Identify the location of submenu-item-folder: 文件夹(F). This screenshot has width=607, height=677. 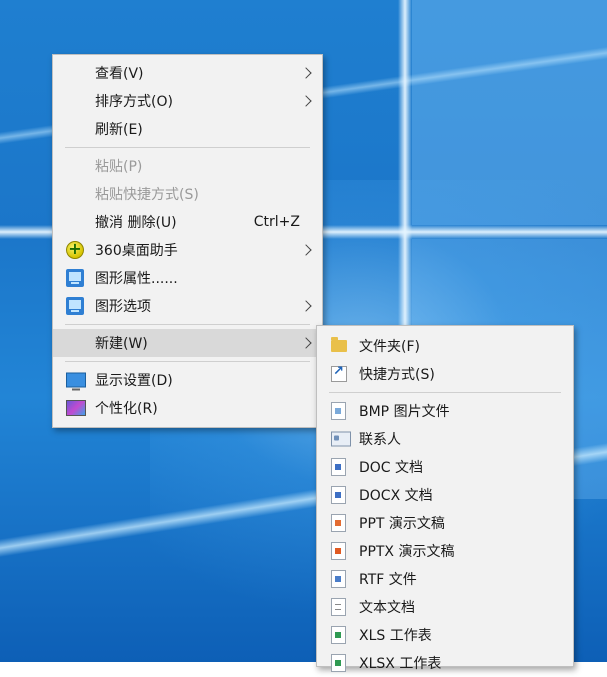
(445, 346).